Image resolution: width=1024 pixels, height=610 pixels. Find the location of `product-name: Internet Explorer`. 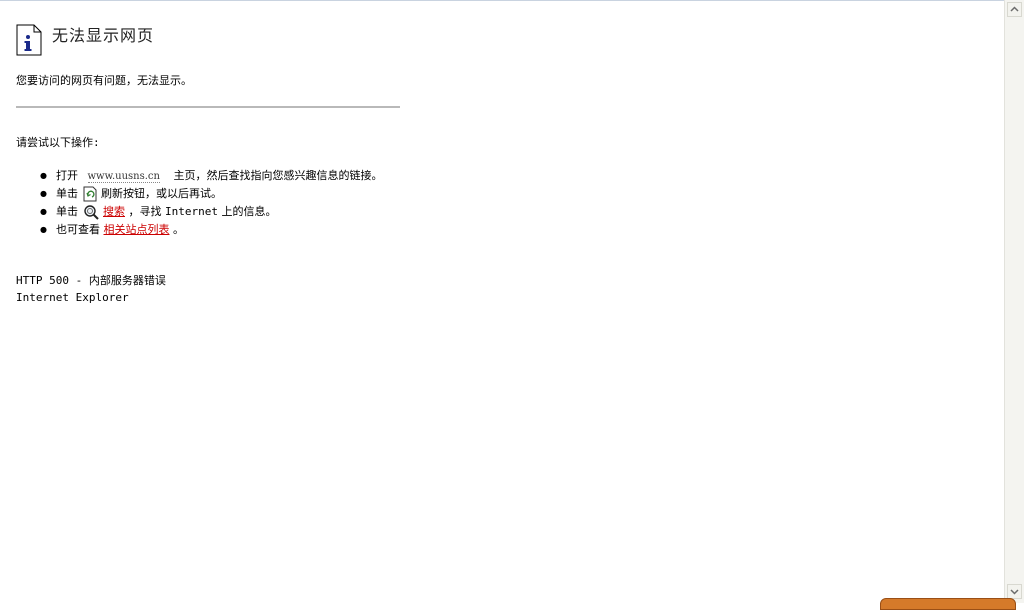

product-name: Internet Explorer is located at coordinates (72, 297).